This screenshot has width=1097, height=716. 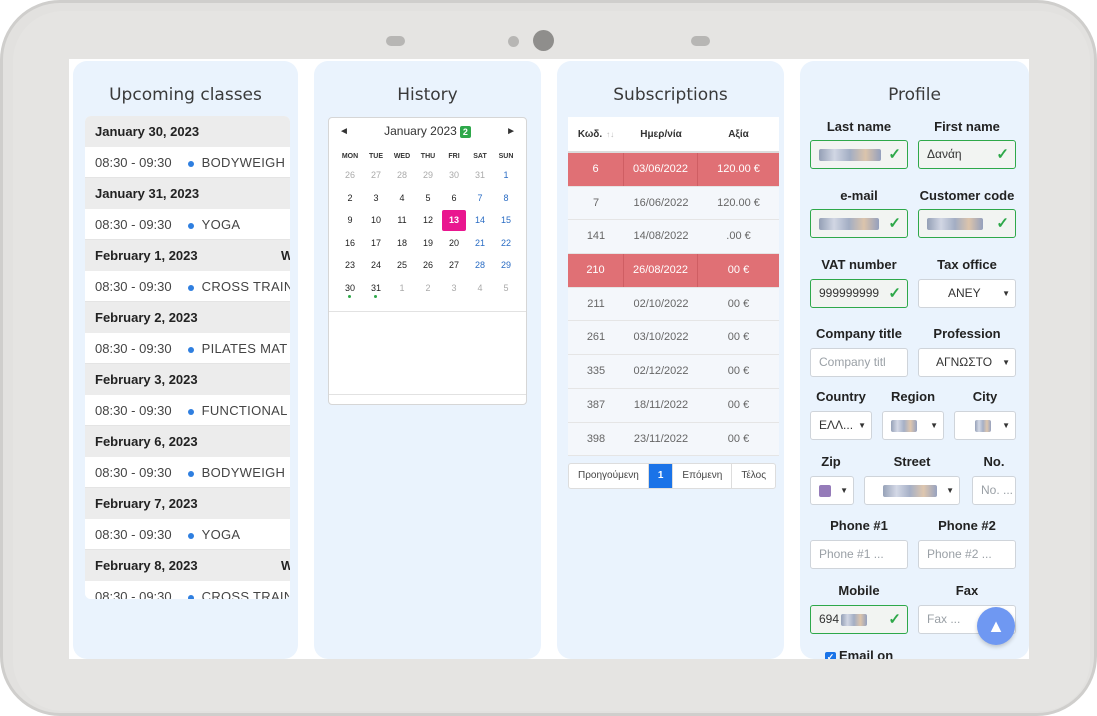 What do you see at coordinates (985, 425) in the screenshot?
I see `city-select: ▼` at bounding box center [985, 425].